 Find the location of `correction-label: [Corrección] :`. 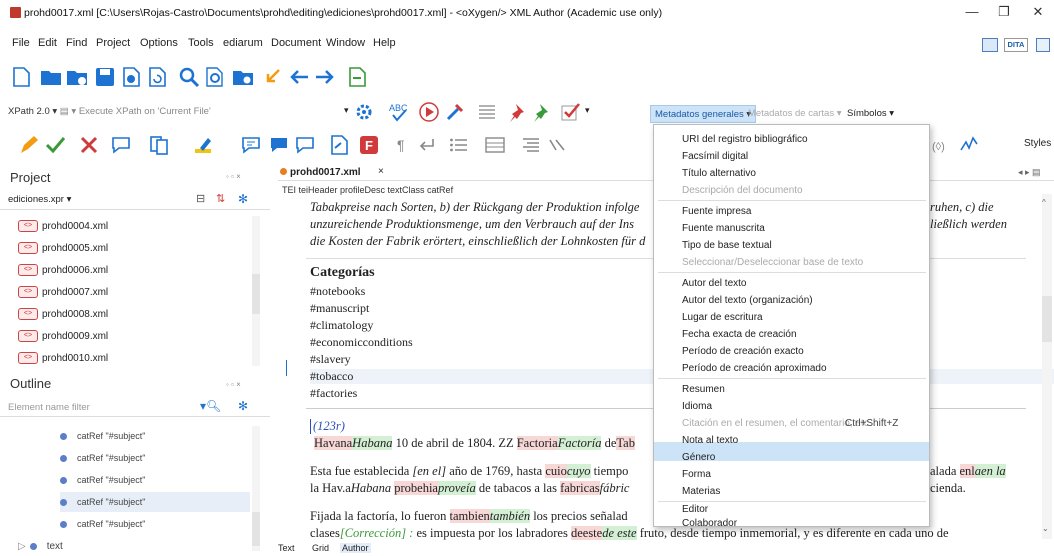

correction-label: [Corrección] : is located at coordinates (377, 533).